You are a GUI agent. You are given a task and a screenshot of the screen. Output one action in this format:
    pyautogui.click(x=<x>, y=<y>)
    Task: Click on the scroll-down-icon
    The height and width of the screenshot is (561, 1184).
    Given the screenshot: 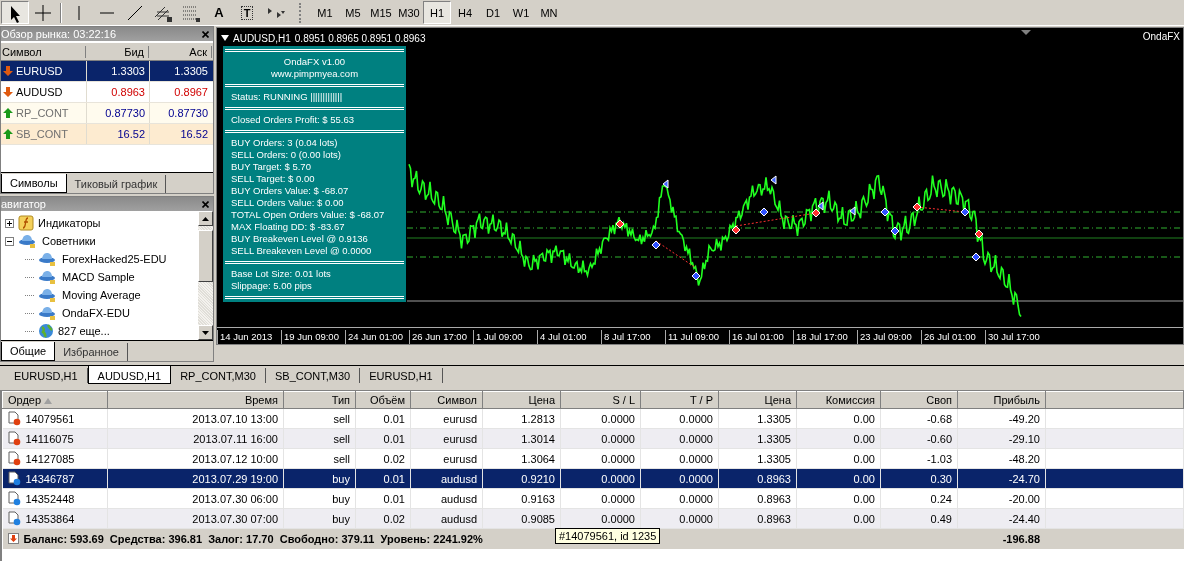 What is the action you would take?
    pyautogui.click(x=205, y=332)
    